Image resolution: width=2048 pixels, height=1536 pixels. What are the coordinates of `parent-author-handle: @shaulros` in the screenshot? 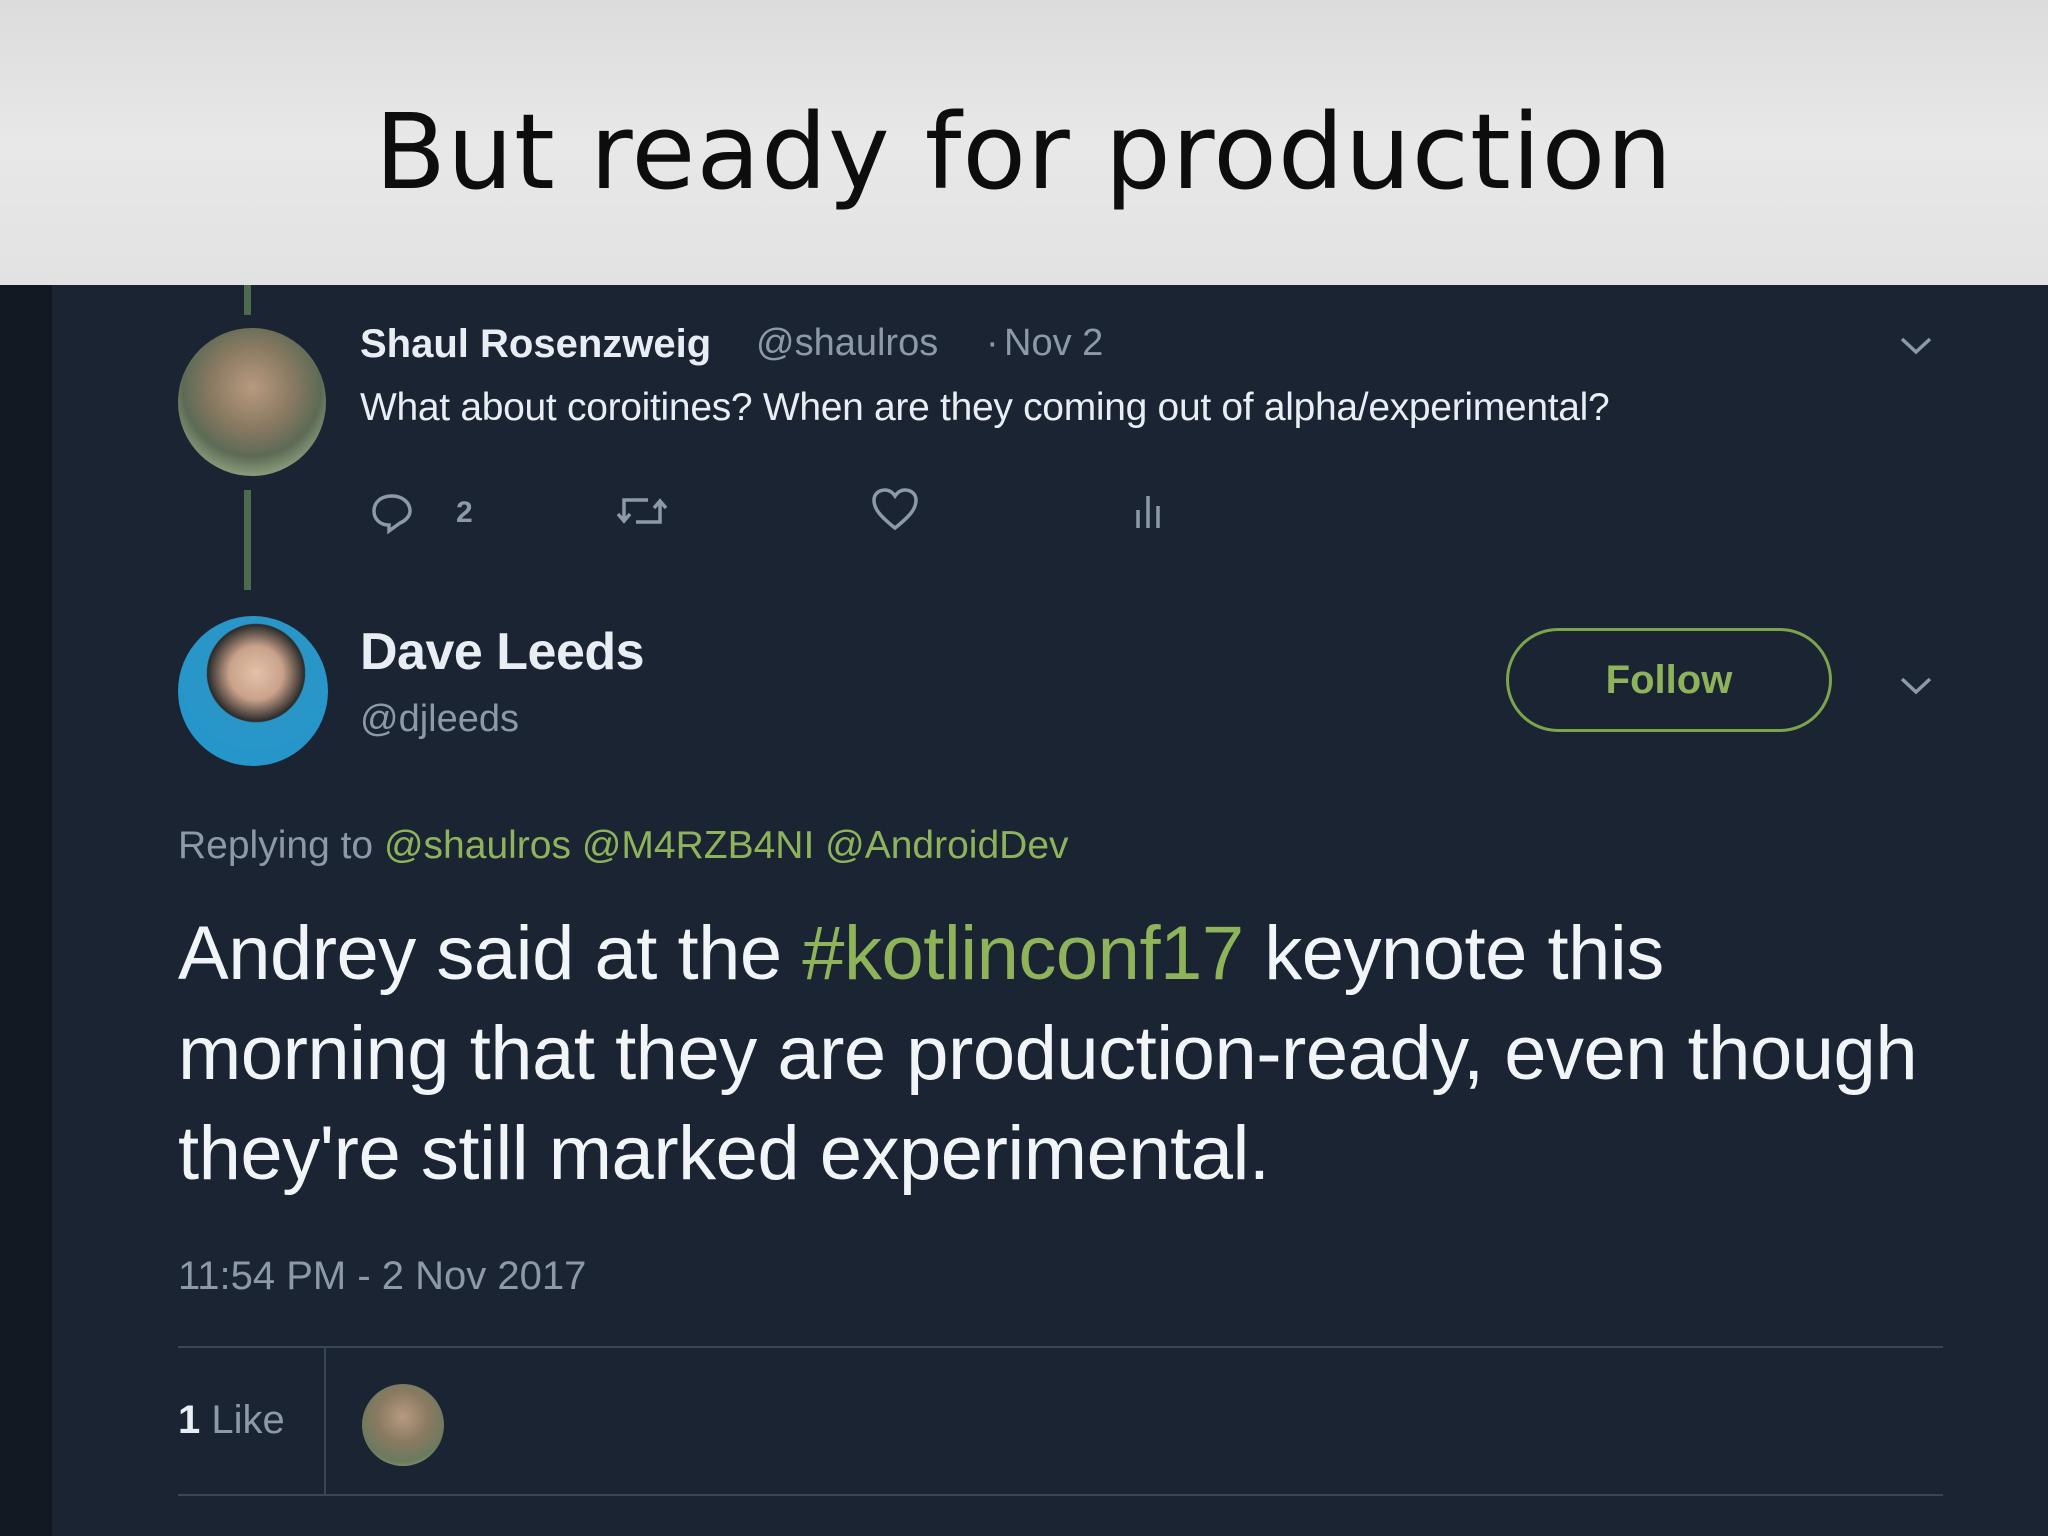 It's located at (847, 343).